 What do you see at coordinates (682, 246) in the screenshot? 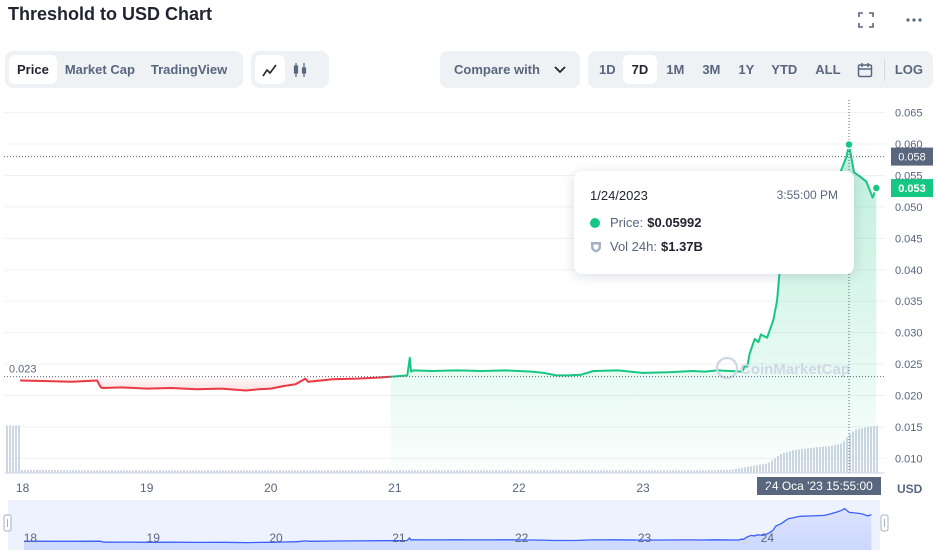
I see `tooltip-vol-value: $1.37B` at bounding box center [682, 246].